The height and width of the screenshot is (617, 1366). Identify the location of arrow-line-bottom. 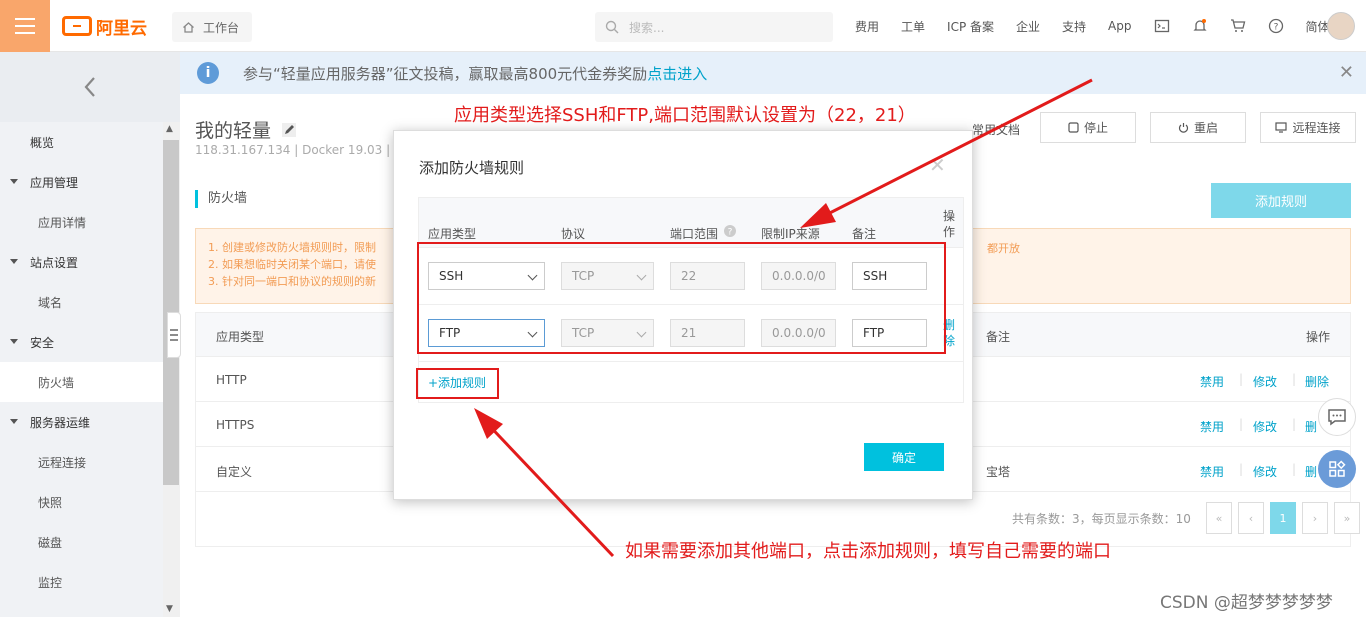
(547, 487).